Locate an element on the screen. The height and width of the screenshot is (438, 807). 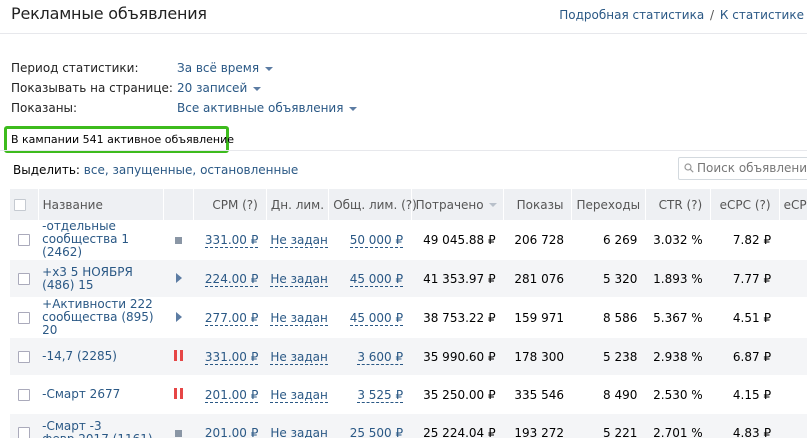
ecpf-value is located at coordinates (793, 356).